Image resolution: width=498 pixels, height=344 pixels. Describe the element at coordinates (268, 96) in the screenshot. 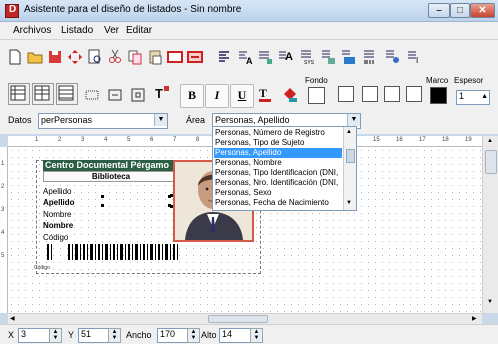

I see `text-color-icon: T` at that location.